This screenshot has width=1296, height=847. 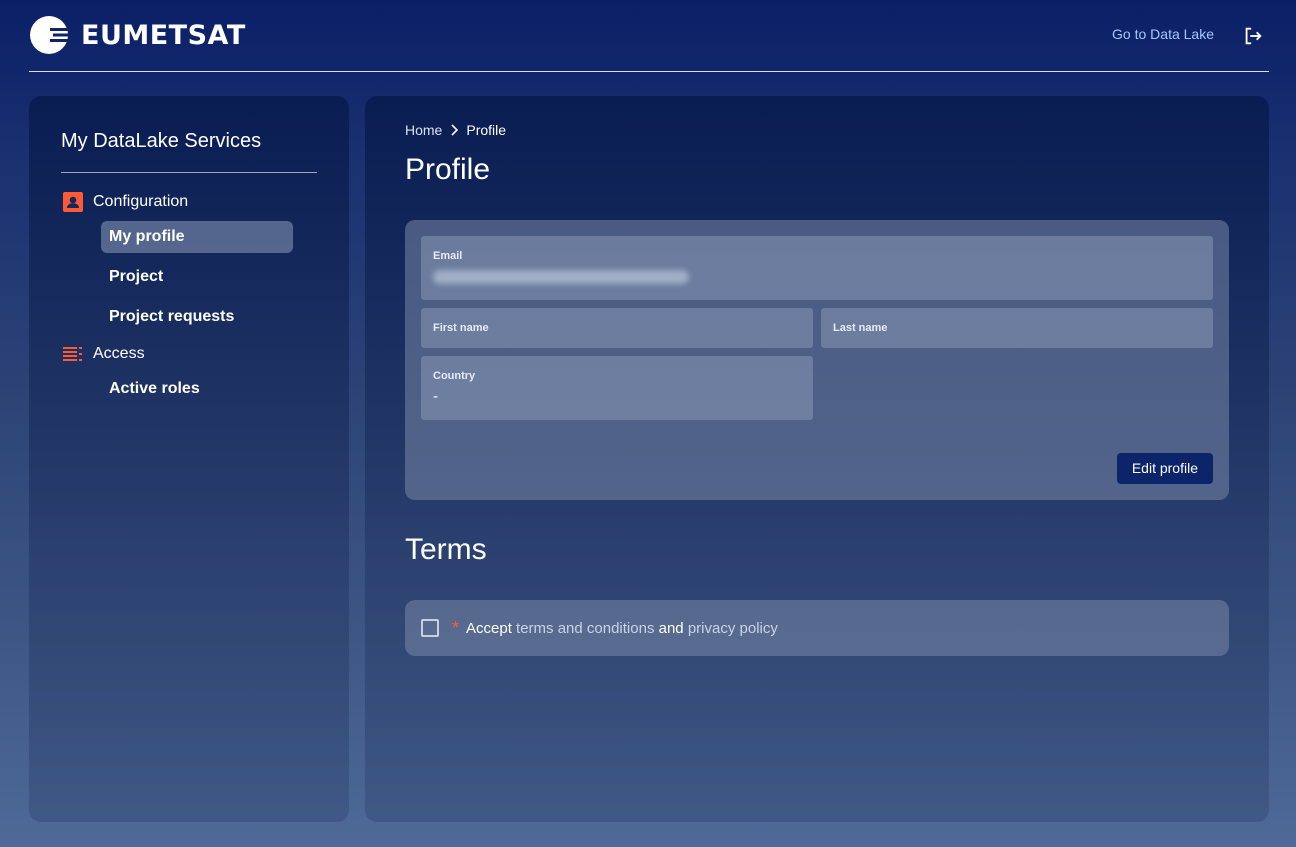 What do you see at coordinates (585, 628) in the screenshot?
I see `terms-and-conditions-link: terms and conditions` at bounding box center [585, 628].